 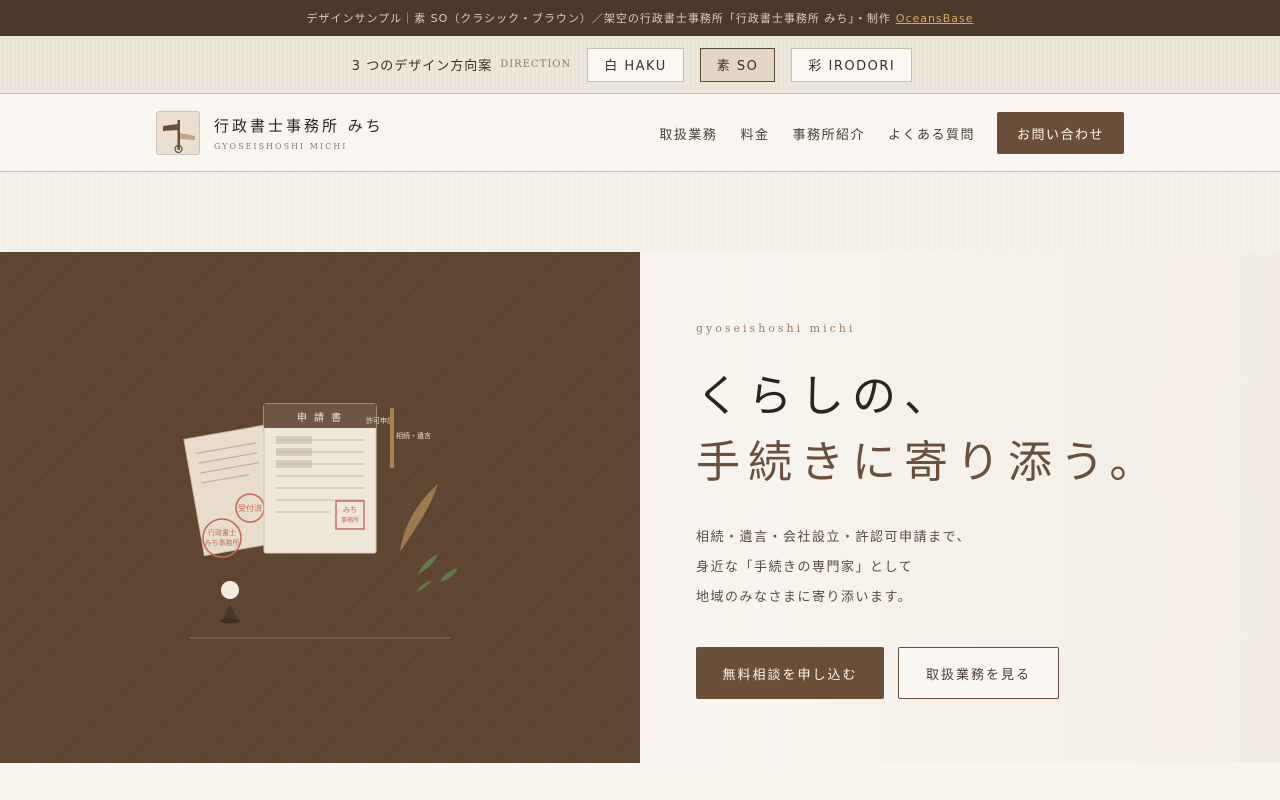 I want to click on nav-faq: よくある質問, so click(x=931, y=133).